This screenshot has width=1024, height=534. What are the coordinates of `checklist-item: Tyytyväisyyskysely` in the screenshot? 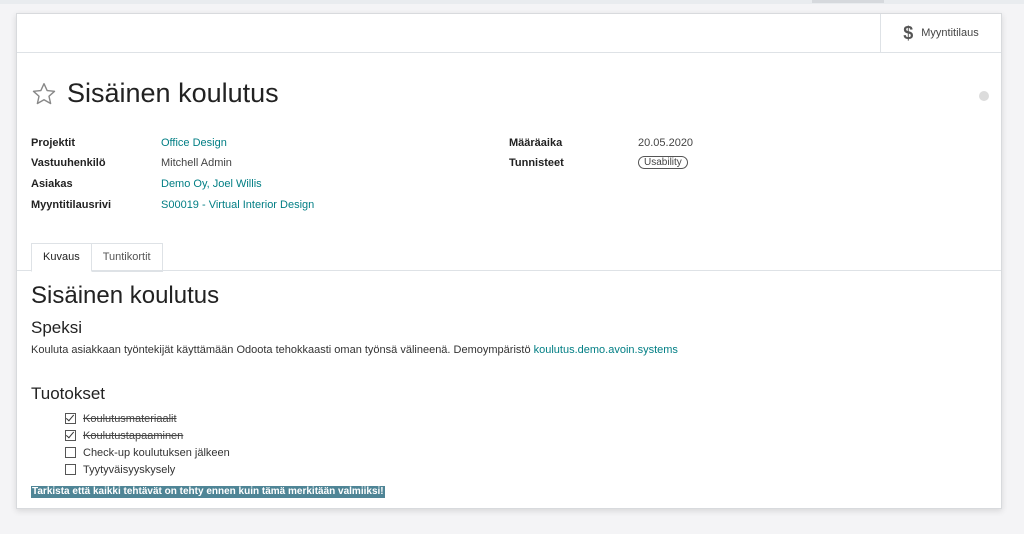 It's located at (147, 469).